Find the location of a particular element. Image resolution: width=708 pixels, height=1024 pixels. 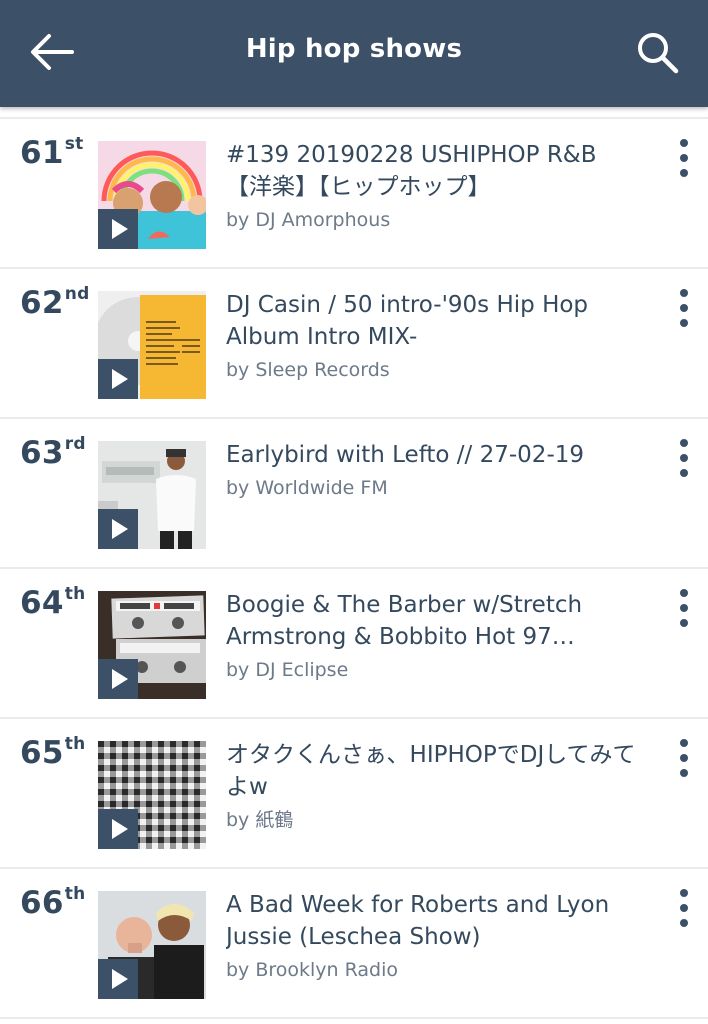

show-title: #139 20190228 USHIPHOP R&B【洋楽】【ヒップホップ】 is located at coordinates (431, 171).